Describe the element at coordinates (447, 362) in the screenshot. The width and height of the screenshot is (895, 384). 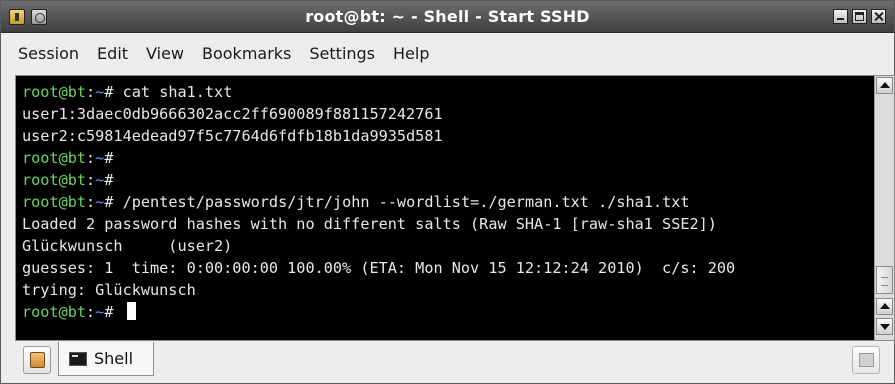
I see `tab-bar: Shell` at that location.